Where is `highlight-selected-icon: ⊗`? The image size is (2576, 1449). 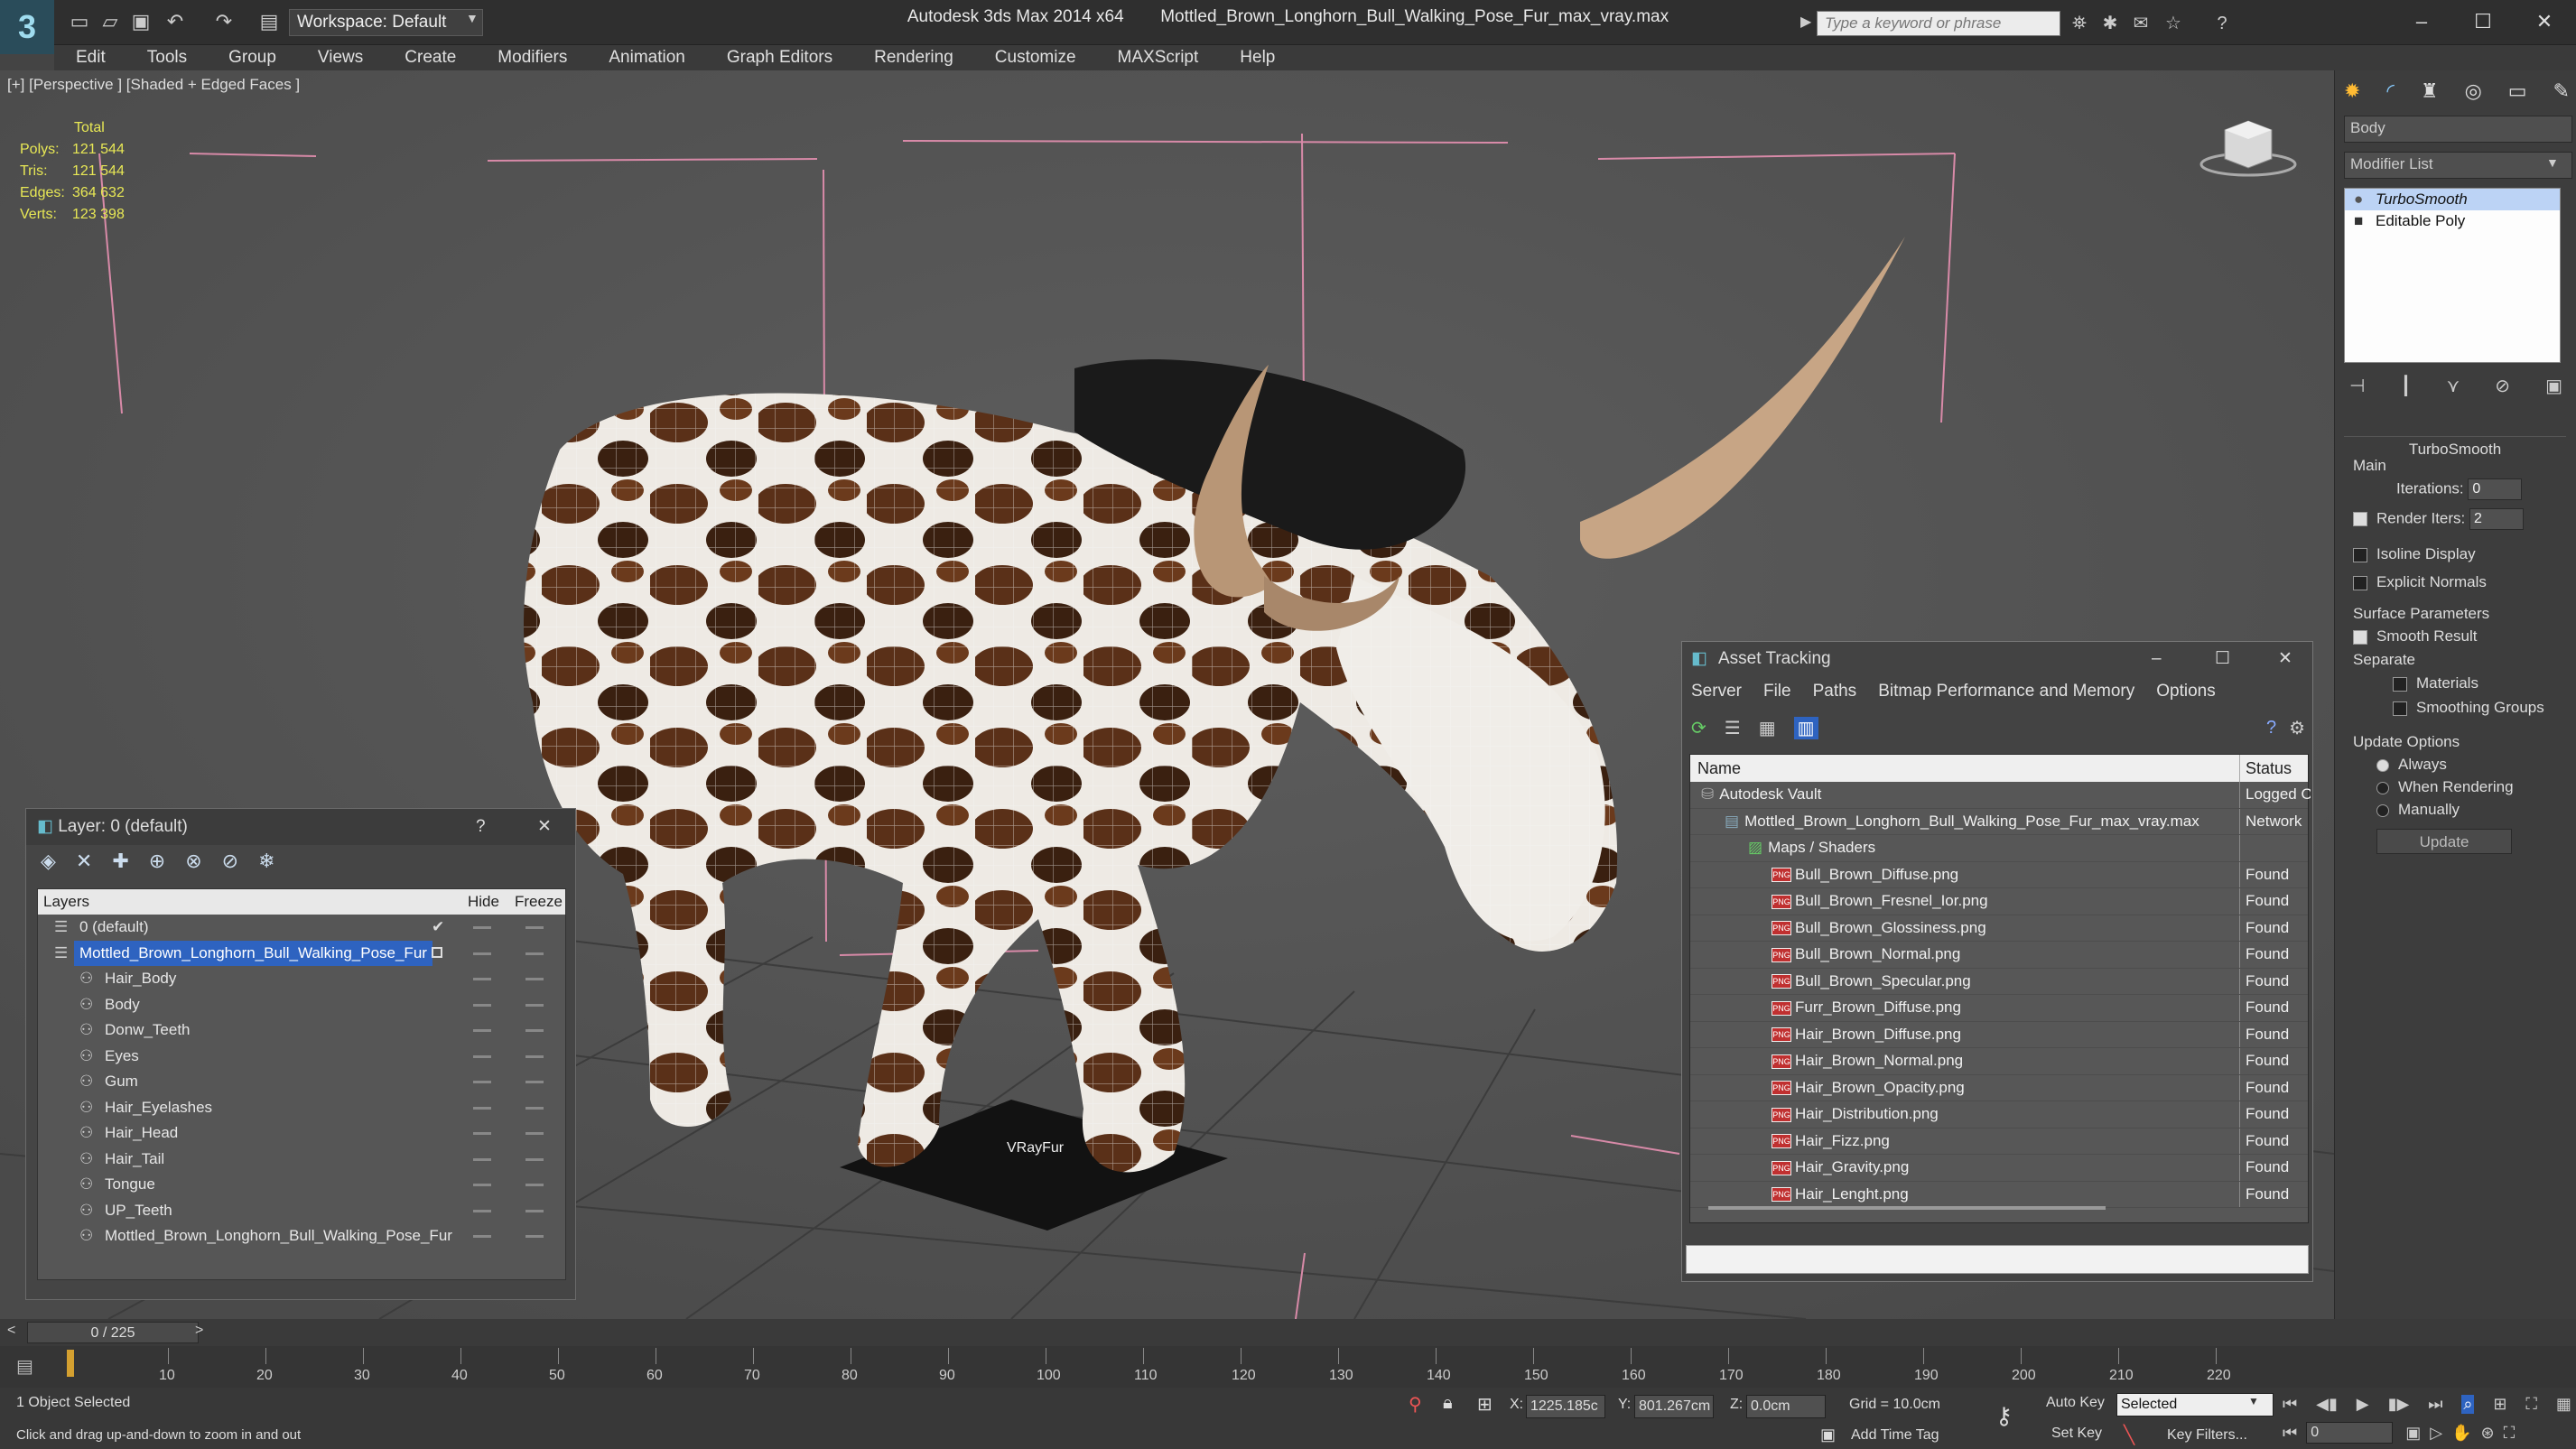 highlight-selected-icon: ⊗ is located at coordinates (193, 861).